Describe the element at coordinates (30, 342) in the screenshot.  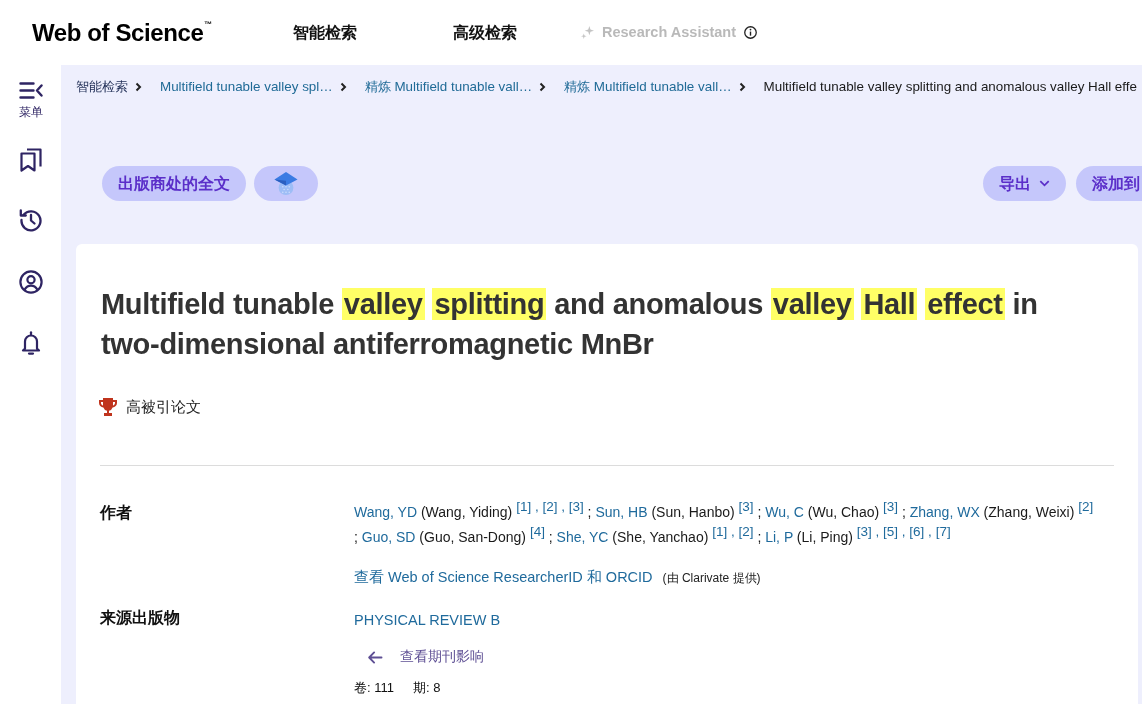
I see `bell-icon` at that location.